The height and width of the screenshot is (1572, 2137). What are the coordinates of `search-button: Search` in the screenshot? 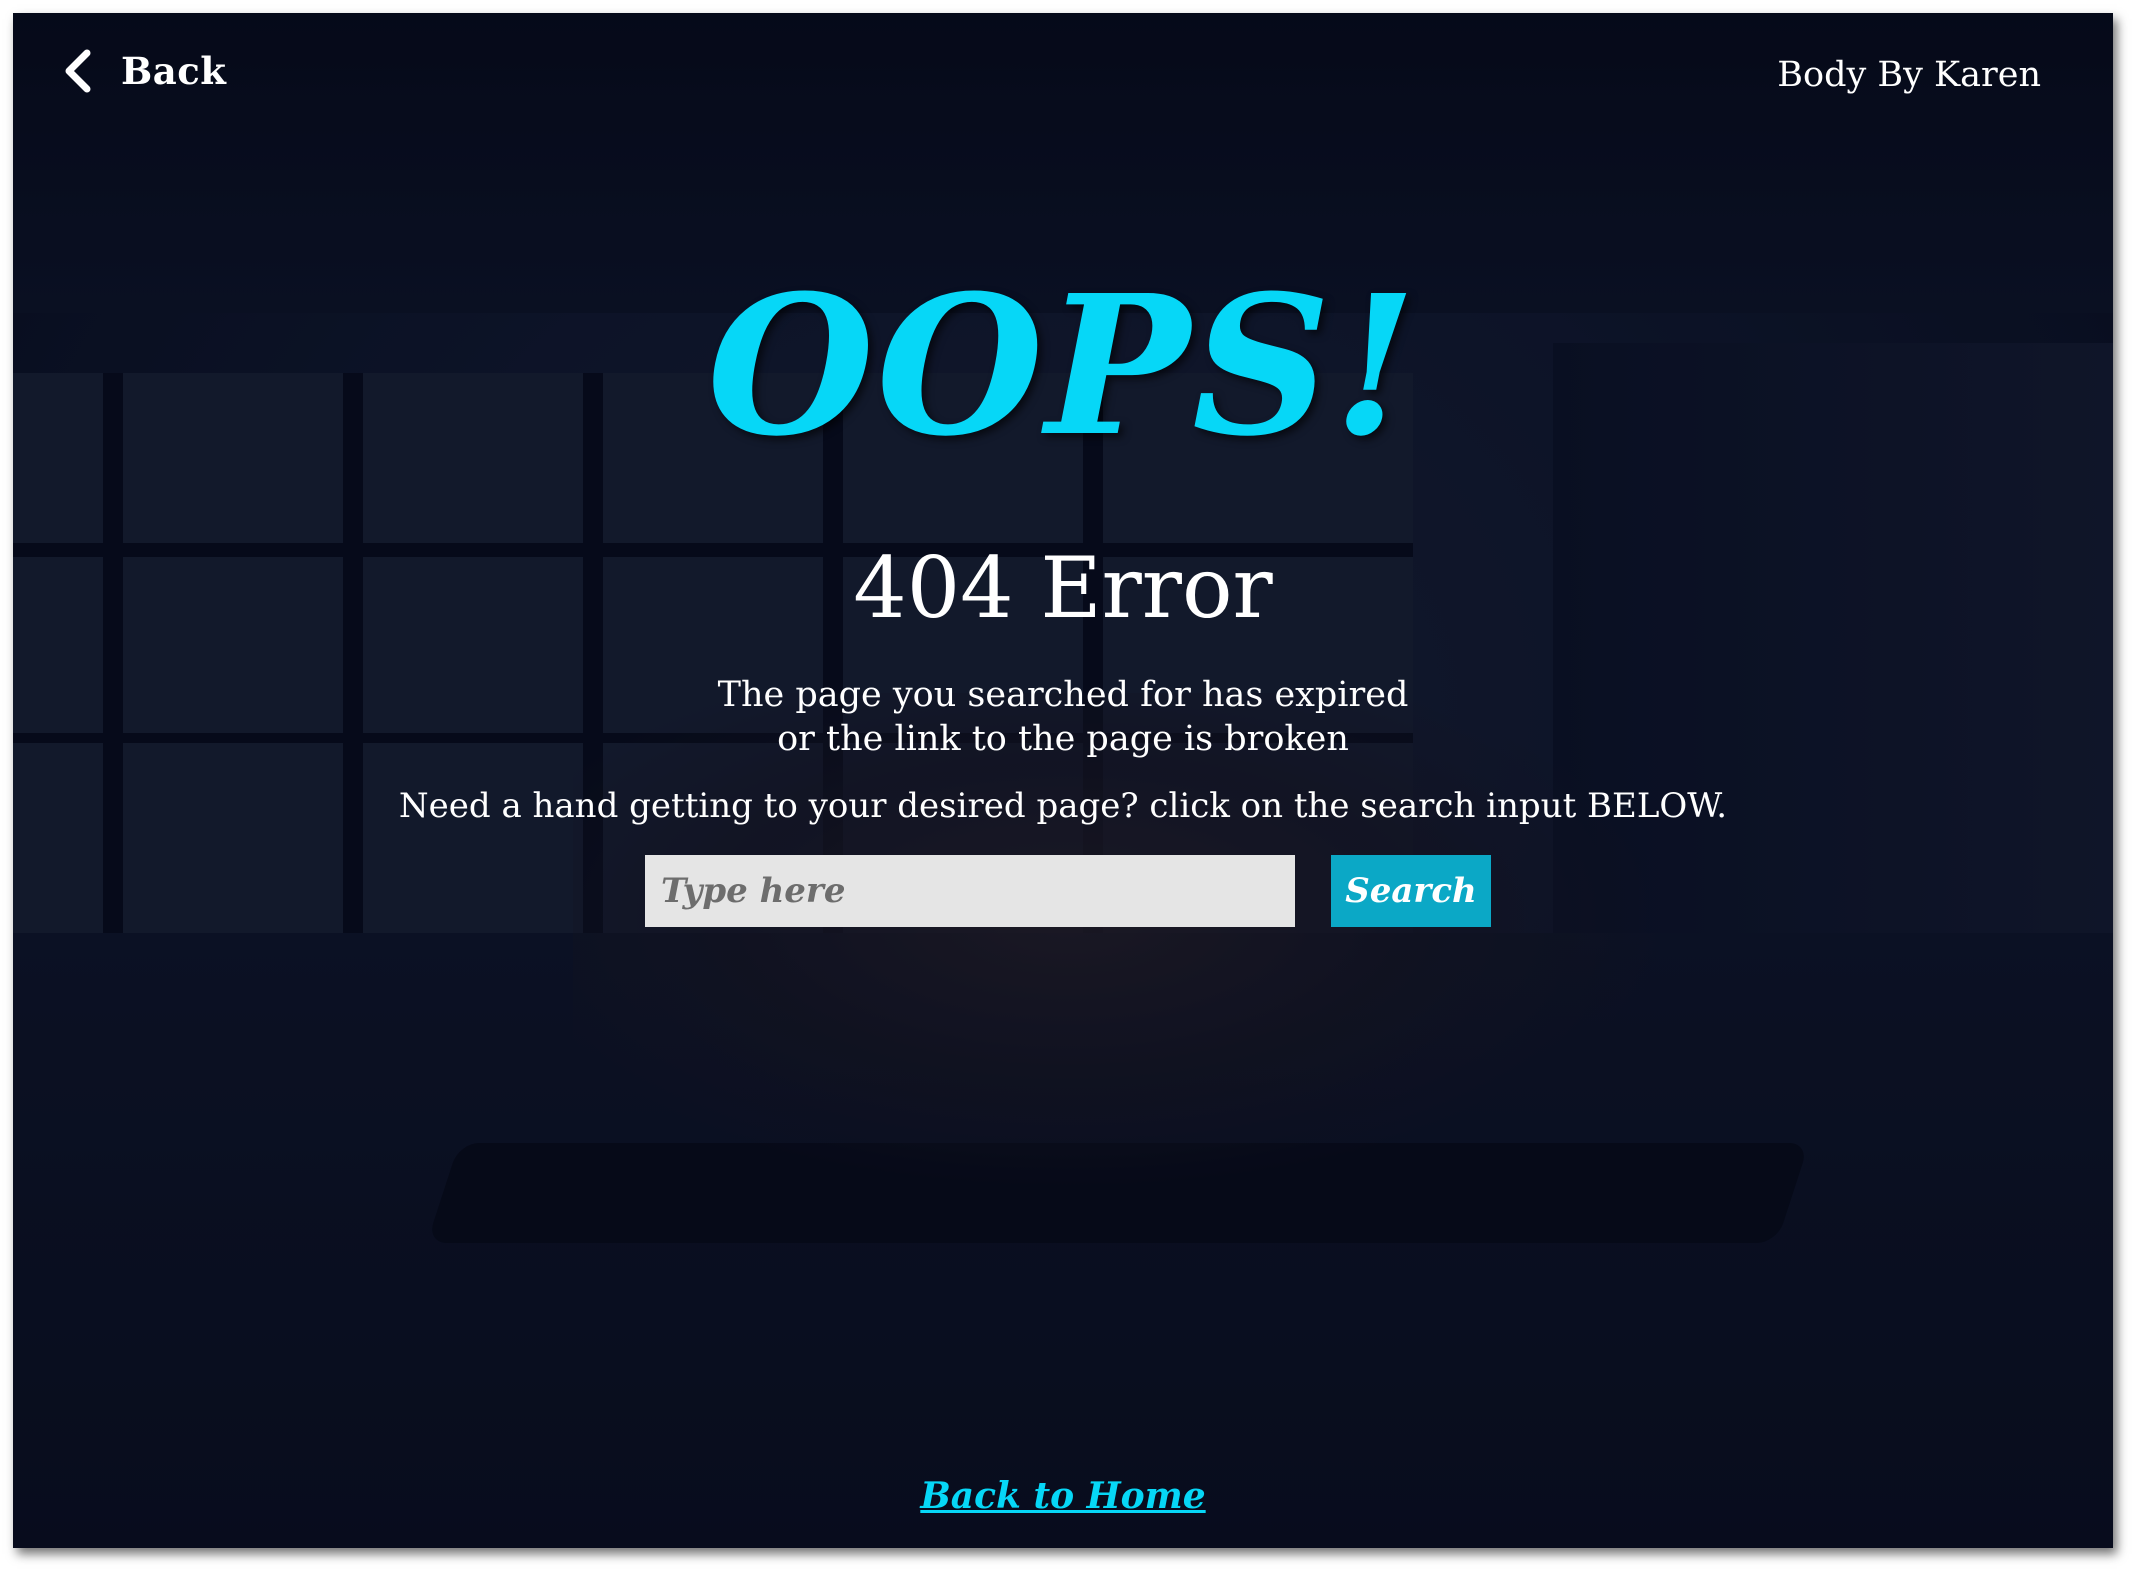 It's located at (1411, 891).